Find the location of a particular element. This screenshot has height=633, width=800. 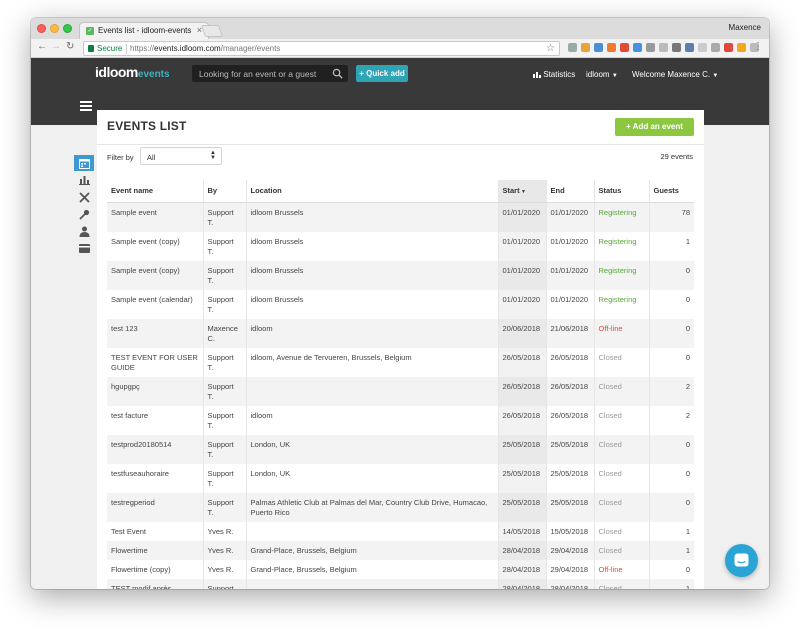

browser-menu-icon: ⋮ is located at coordinates (758, 46).